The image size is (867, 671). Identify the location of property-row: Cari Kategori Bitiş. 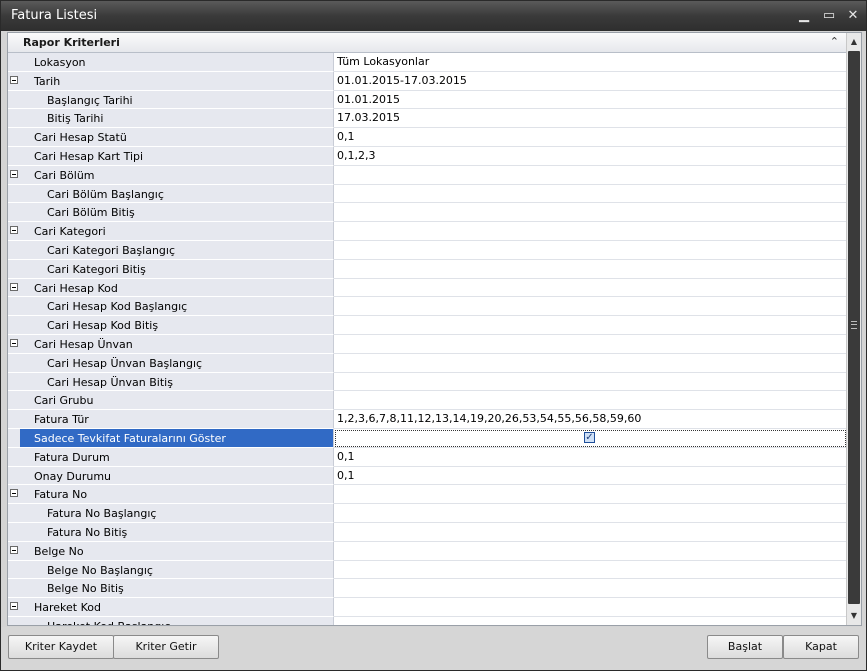
(427, 269).